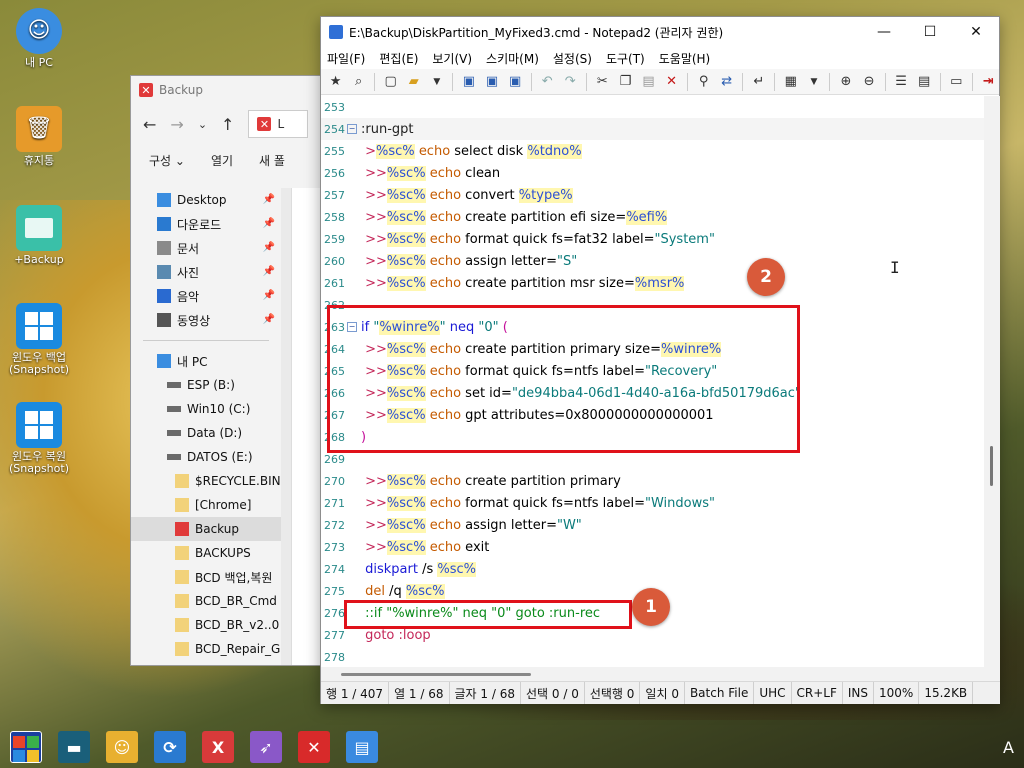 This screenshot has width=1024, height=768. What do you see at coordinates (1008, 747) in the screenshot?
I see `ime-indicator: A` at bounding box center [1008, 747].